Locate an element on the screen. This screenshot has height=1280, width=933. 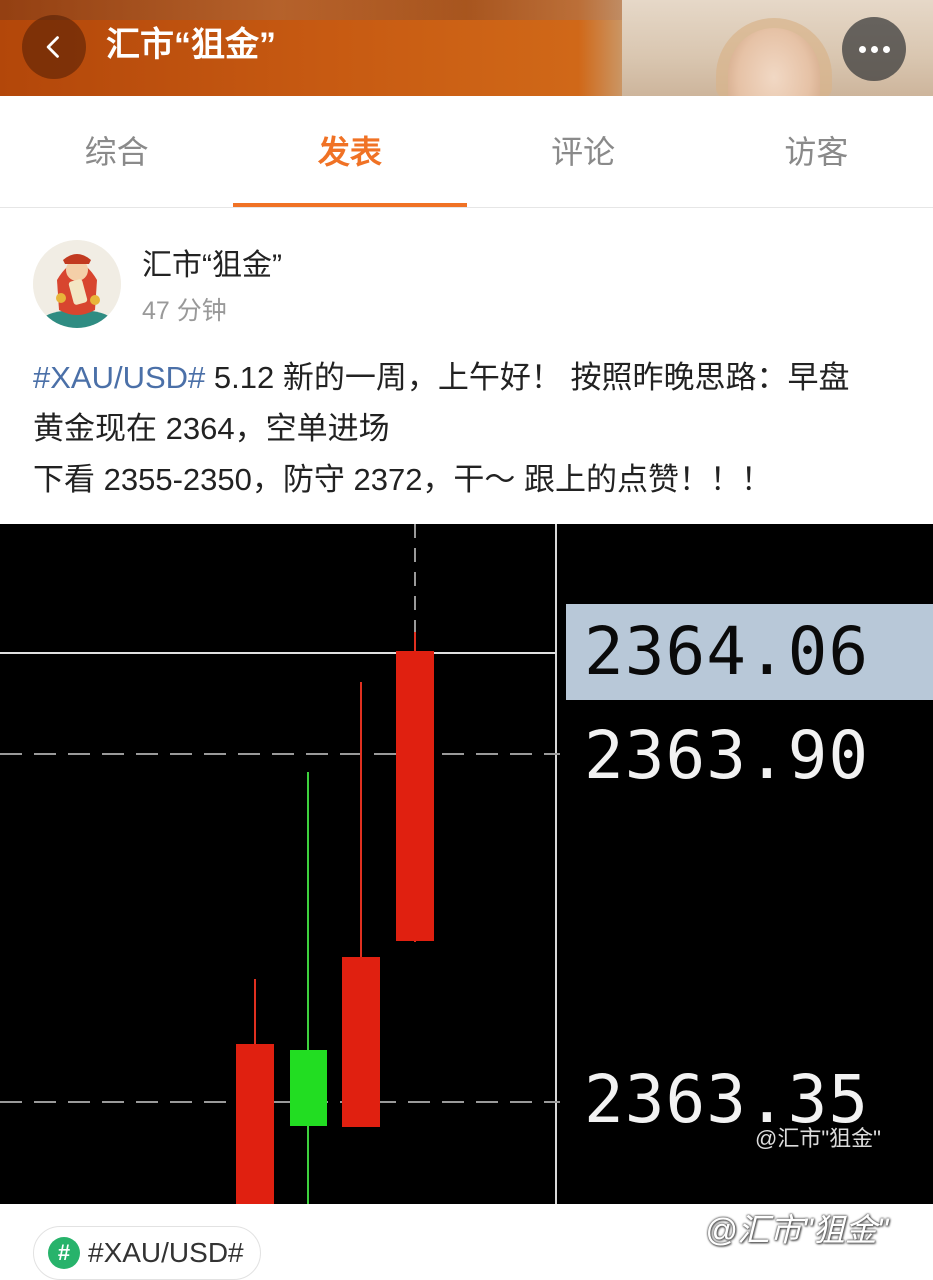
price-level-upper: 2363.90 is located at coordinates (727, 755).